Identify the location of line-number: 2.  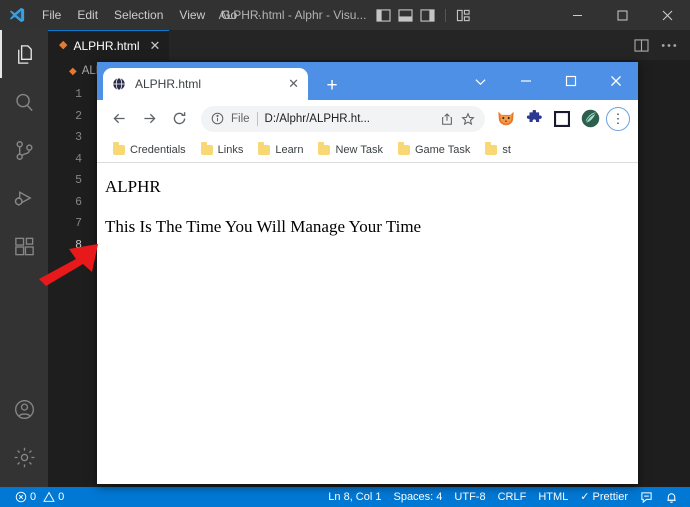
(78, 116).